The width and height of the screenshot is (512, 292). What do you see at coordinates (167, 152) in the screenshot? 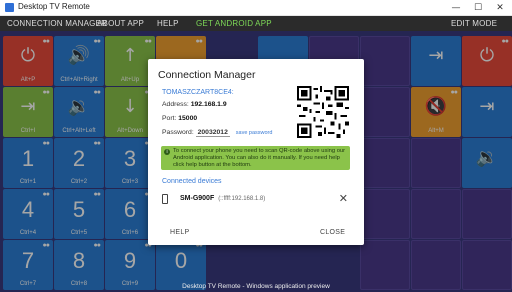
I see `info-icon: i` at bounding box center [167, 152].